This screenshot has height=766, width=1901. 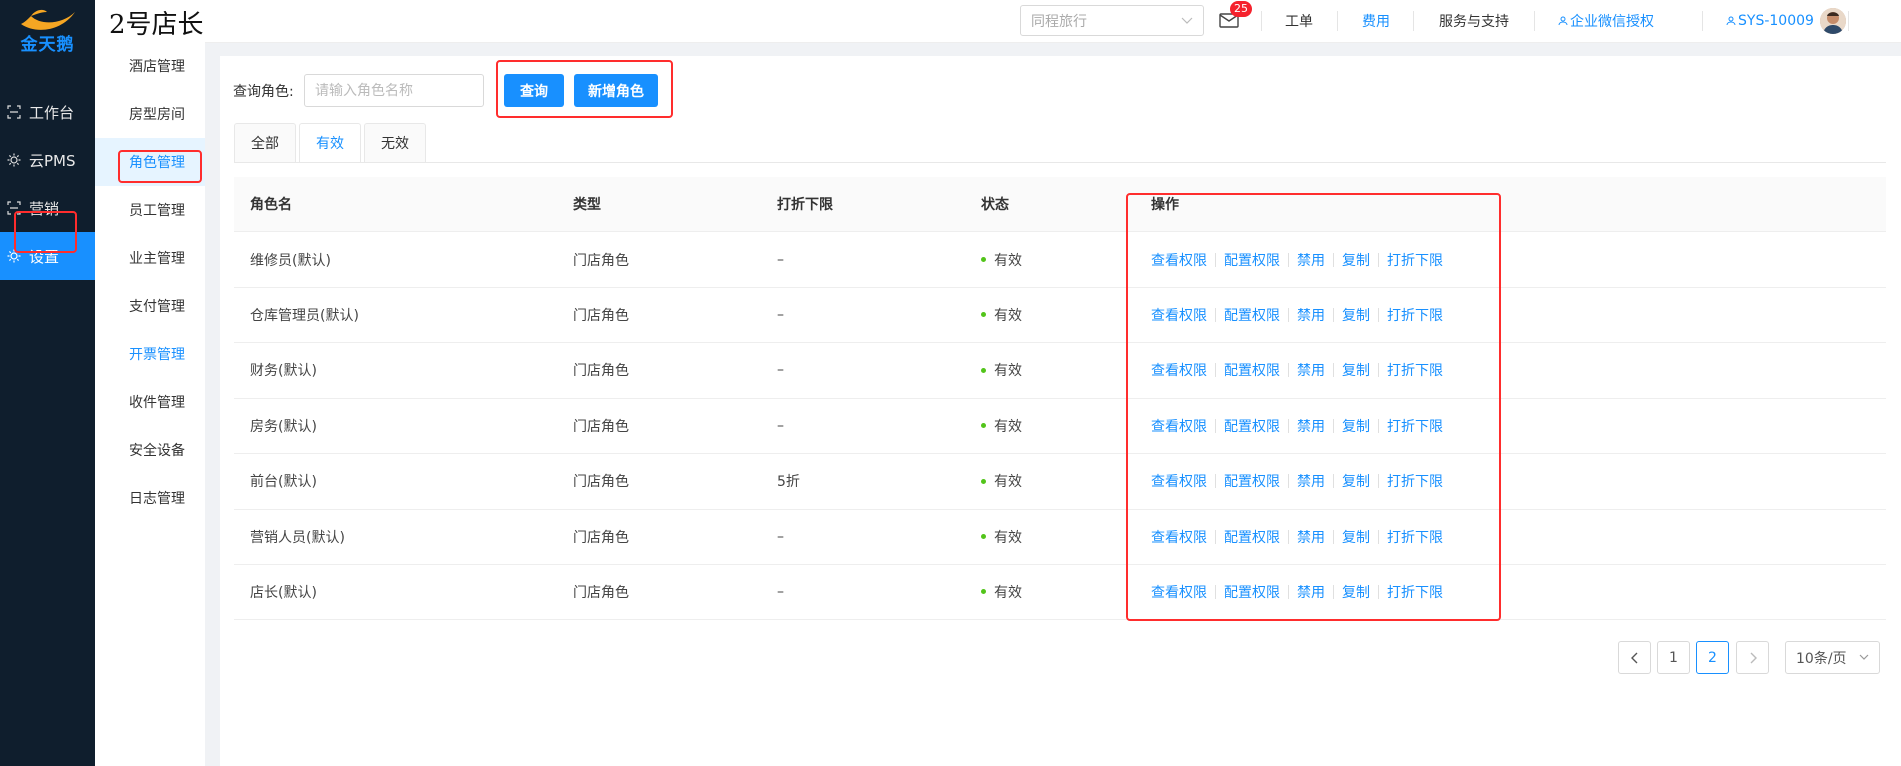 I want to click on subnav-log-management: 日志管理, so click(x=150, y=498).